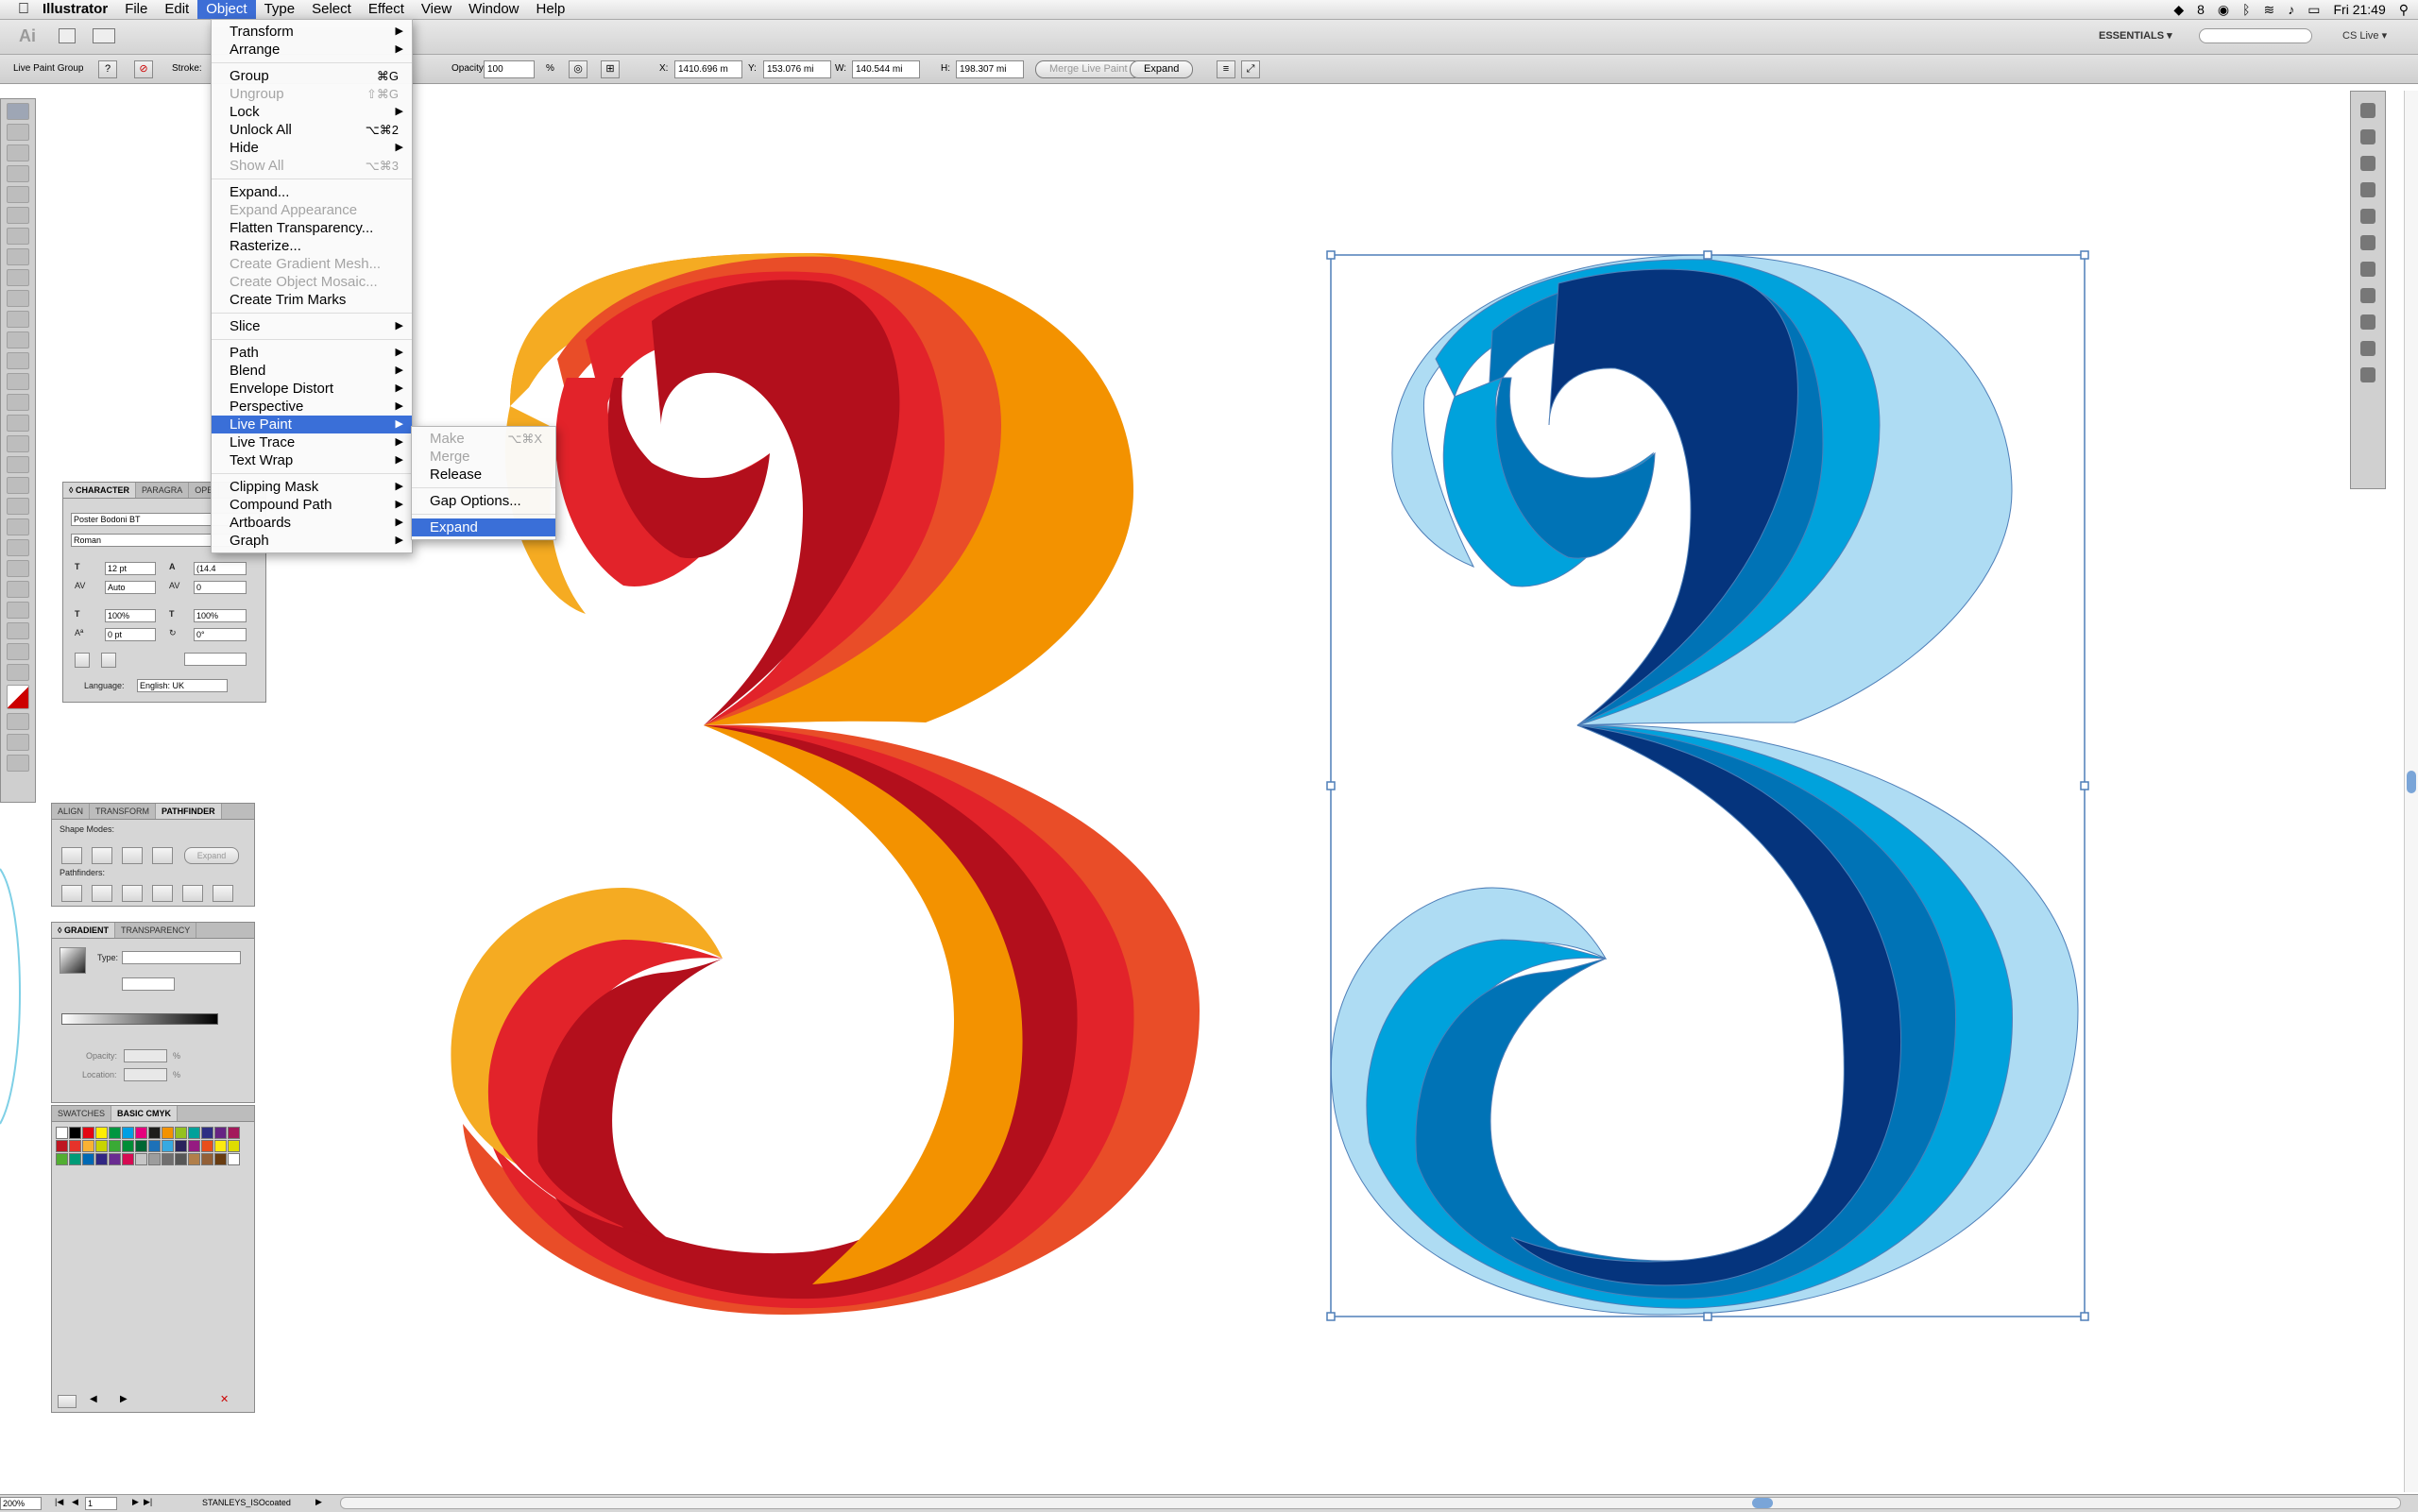 The image size is (2418, 1512). What do you see at coordinates (131, 587) in the screenshot?
I see `kerning-field: Auto` at bounding box center [131, 587].